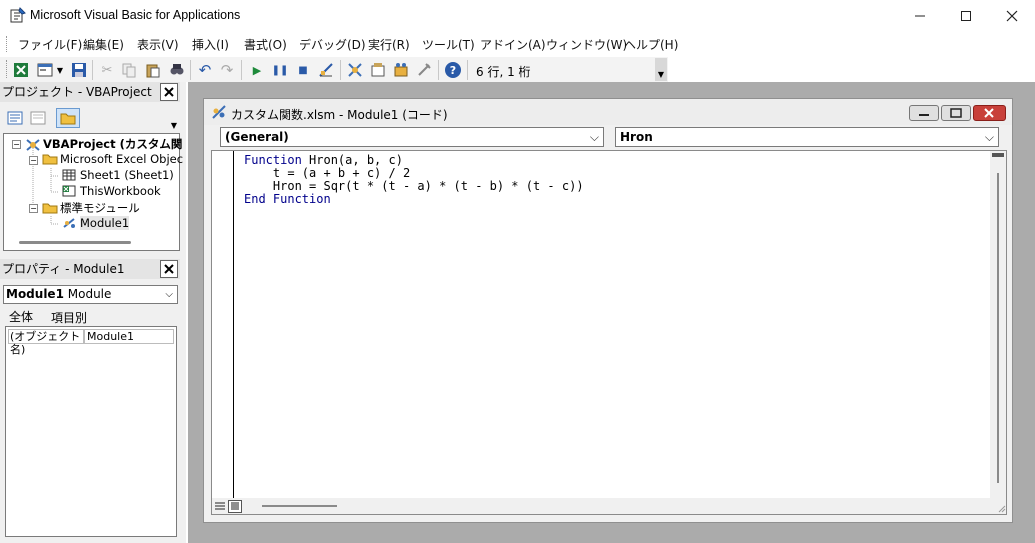 This screenshot has height=543, width=1035. I want to click on break-icon: ❚❚, so click(280, 70).